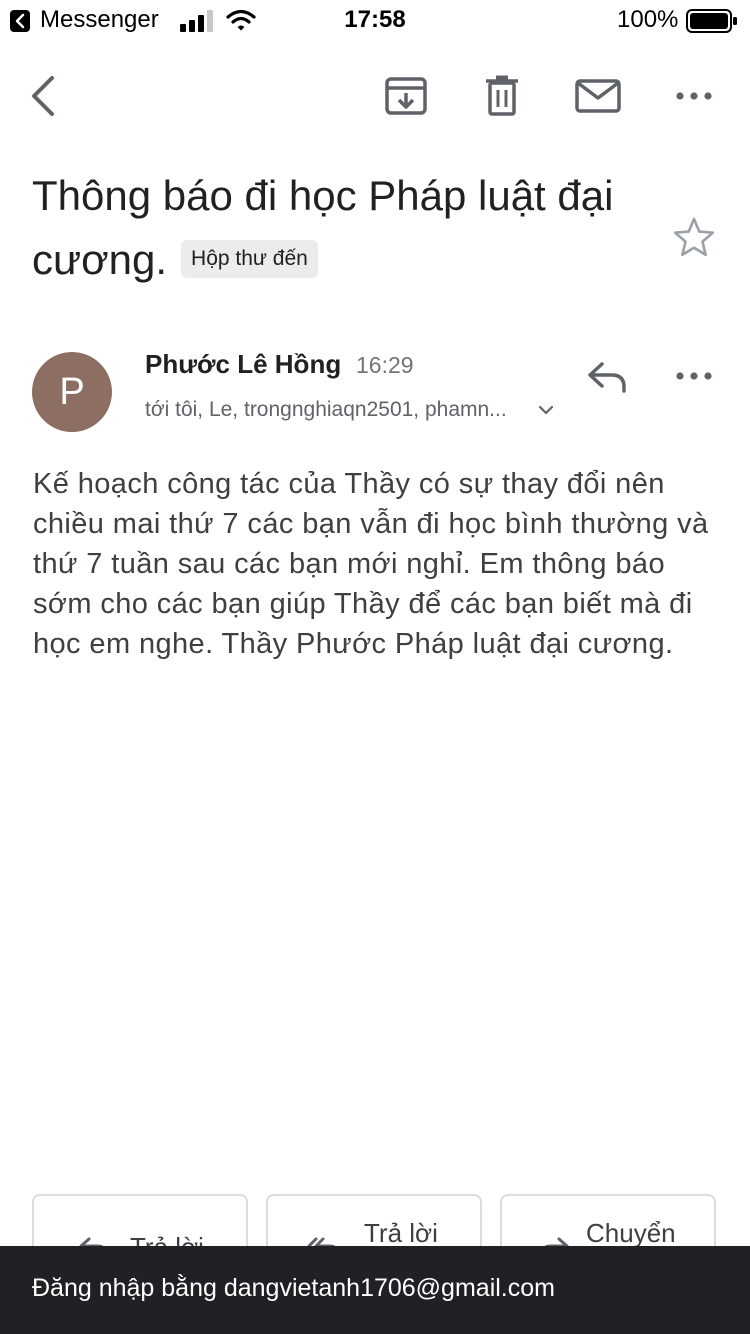 This screenshot has height=1334, width=750. Describe the element at coordinates (293, 1288) in the screenshot. I see `snackbar-text: Đăng nhập bằng dangvietanh1706@gmail.com` at that location.